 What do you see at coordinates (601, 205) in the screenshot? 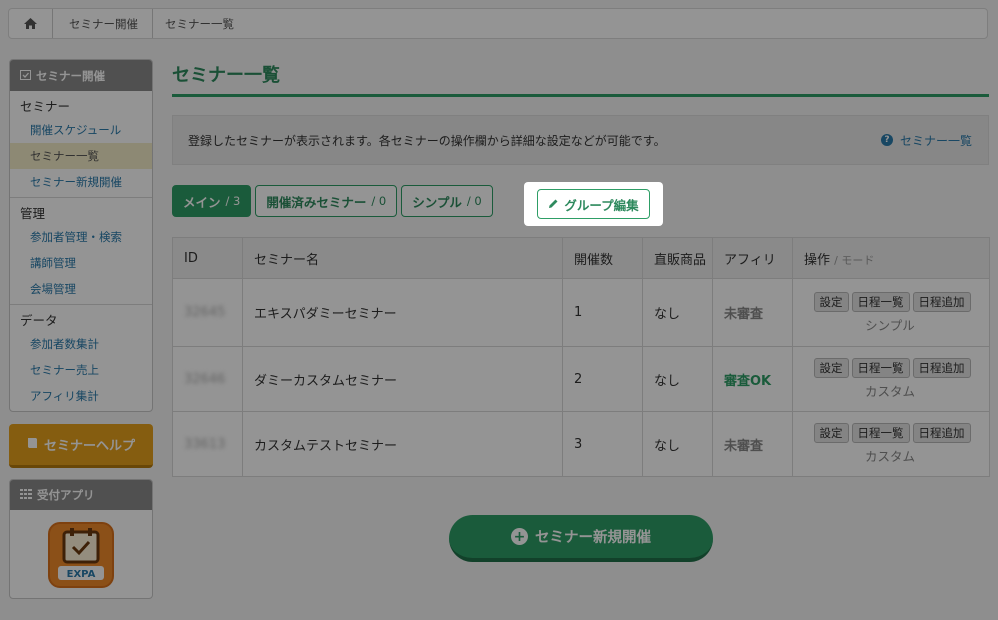
I see `group-edit-label: グループ編集` at bounding box center [601, 205].